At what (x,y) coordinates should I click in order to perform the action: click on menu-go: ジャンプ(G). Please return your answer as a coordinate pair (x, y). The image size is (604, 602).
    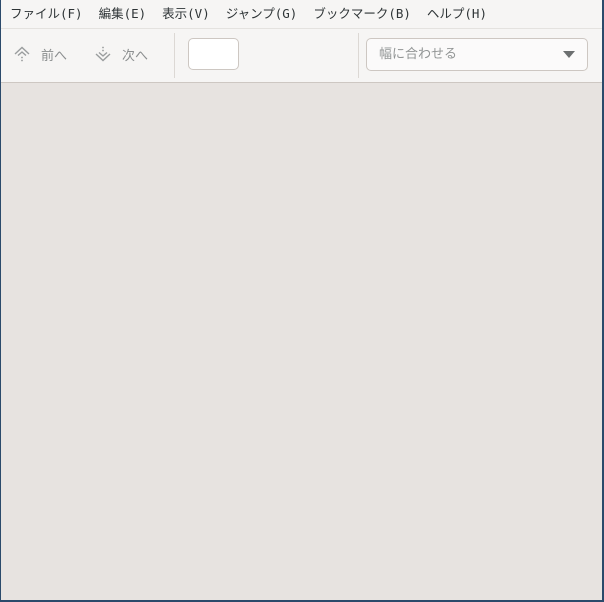
    Looking at the image, I should click on (262, 14).